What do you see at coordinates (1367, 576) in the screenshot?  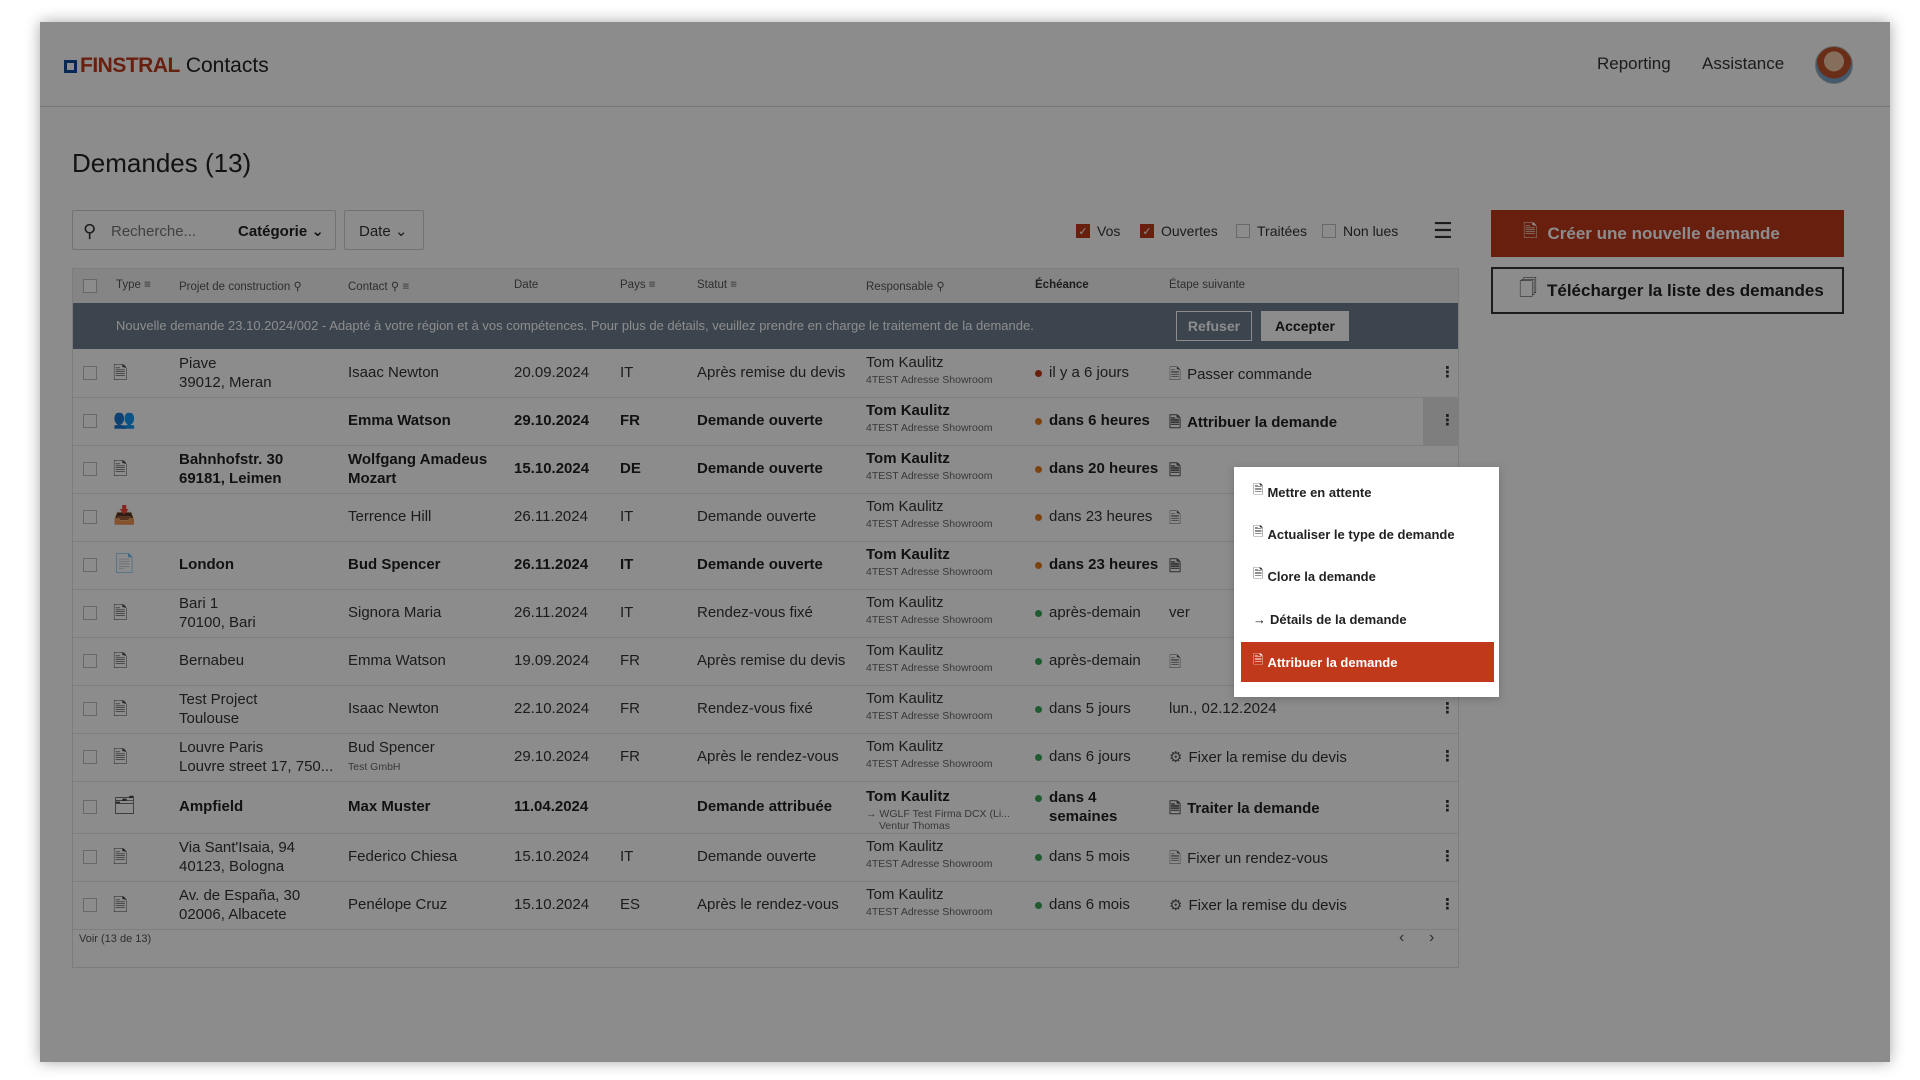 I see `menu-close-request: 🗎 Clore la demande` at bounding box center [1367, 576].